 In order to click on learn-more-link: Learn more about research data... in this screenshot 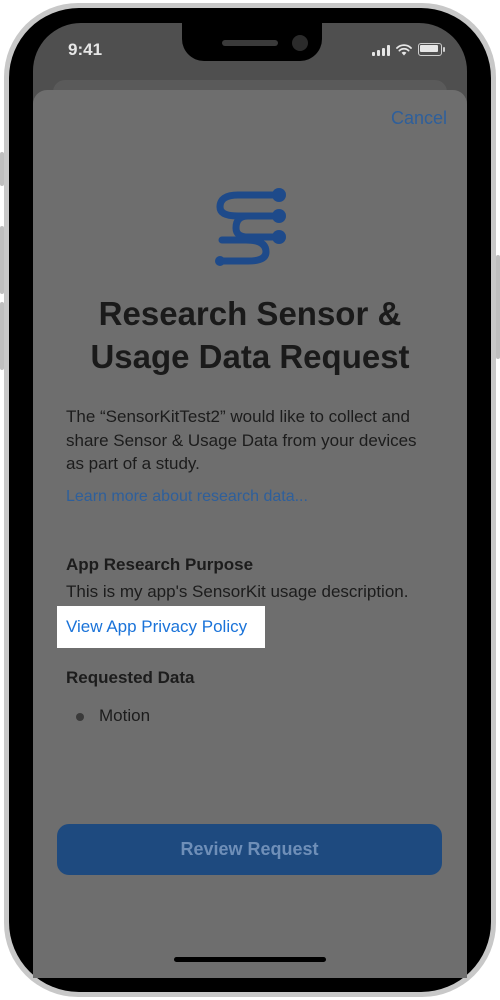, I will do `click(187, 497)`.